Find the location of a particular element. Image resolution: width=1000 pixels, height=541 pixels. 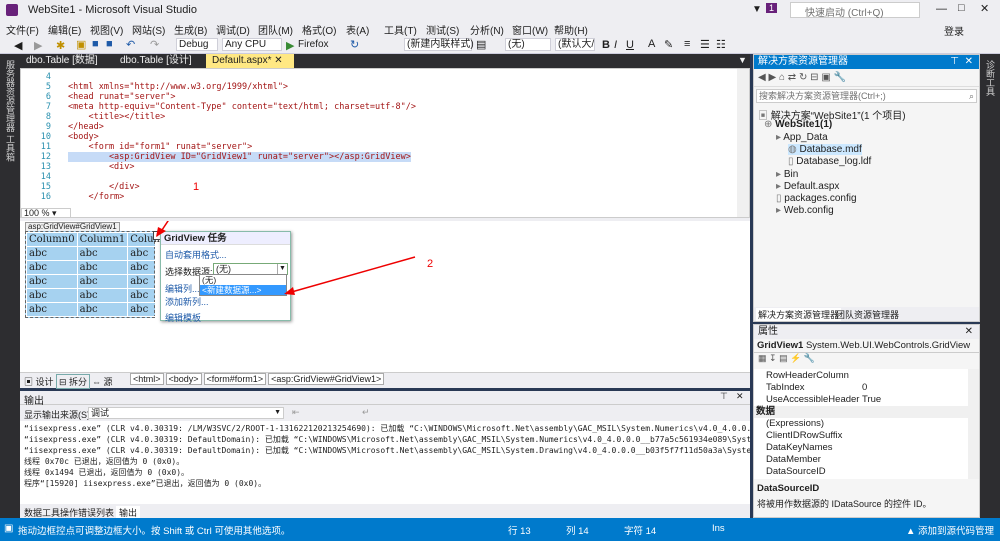

menu-item-6: 团队(M) is located at coordinates (275, 29).